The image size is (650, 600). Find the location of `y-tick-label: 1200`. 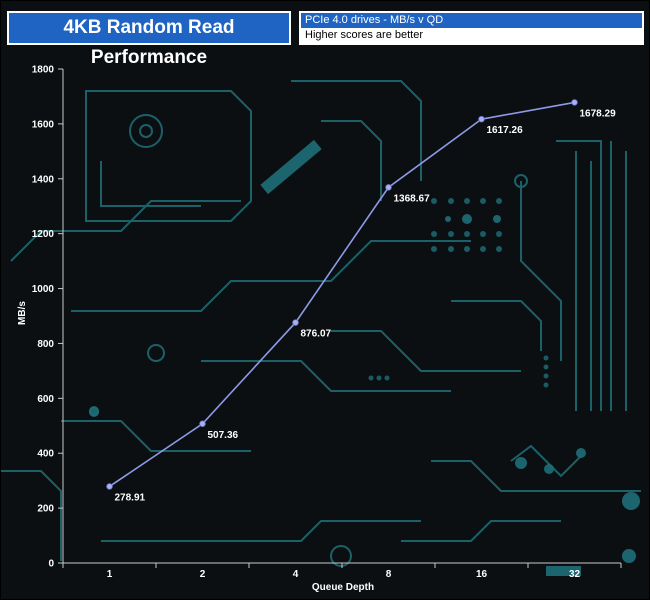

y-tick-label: 1200 is located at coordinates (43, 234).